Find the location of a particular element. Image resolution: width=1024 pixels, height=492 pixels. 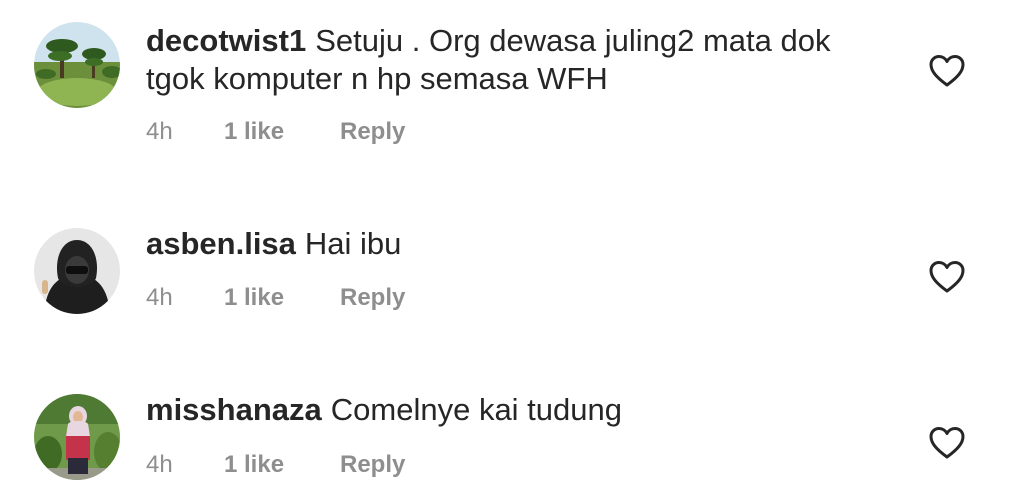

comment-body: misshanaza Comelnye kai tudung is located at coordinates (516, 410).